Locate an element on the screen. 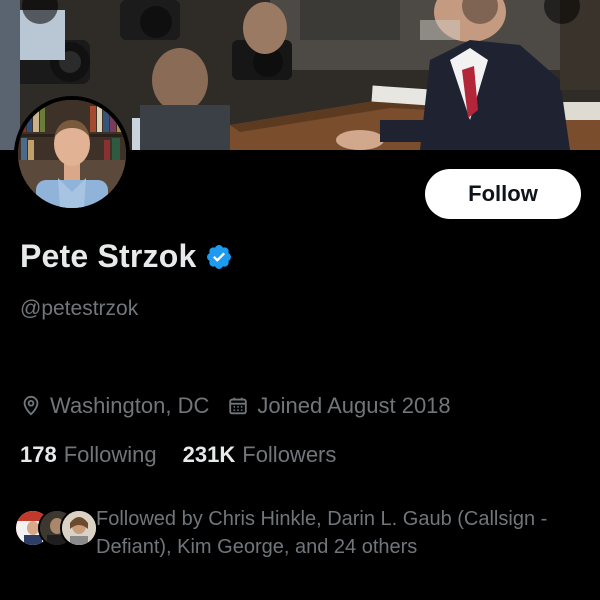 Image resolution: width=600 pixels, height=600 pixels. location-item: Washington, DC is located at coordinates (114, 406).